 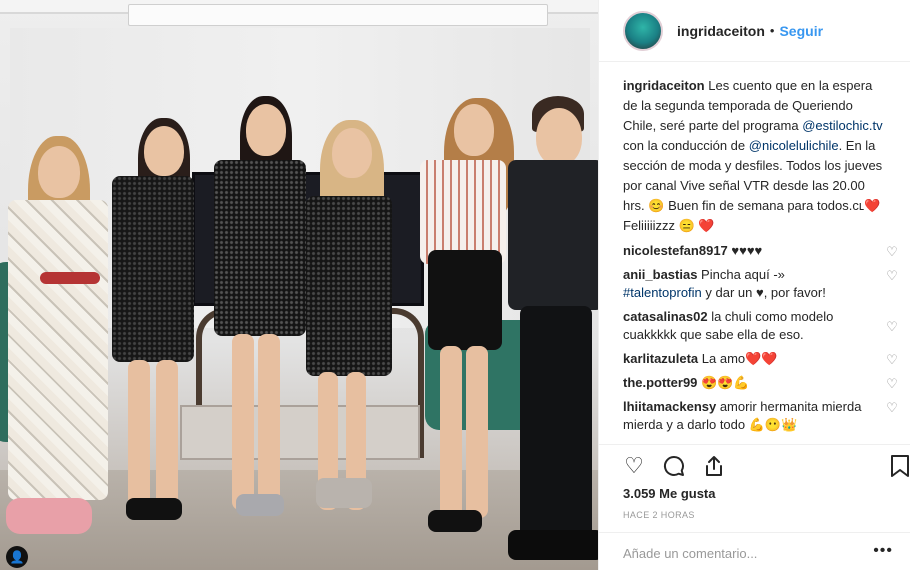 What do you see at coordinates (898, 466) in the screenshot?
I see `bookmark-icon` at bounding box center [898, 466].